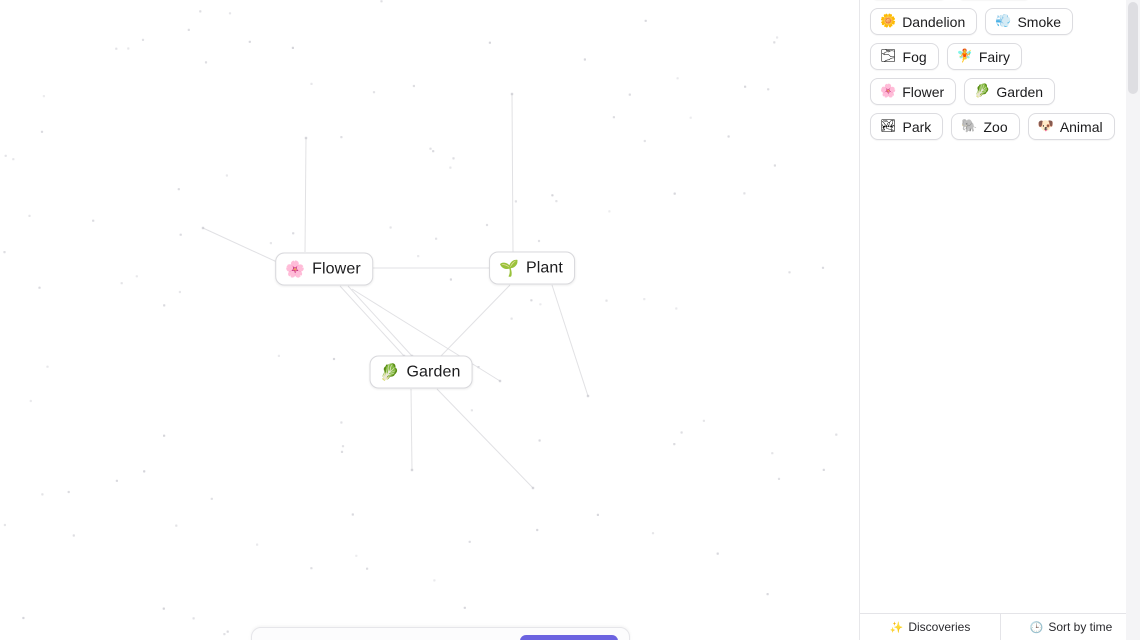 This screenshot has width=1140, height=640. Describe the element at coordinates (1045, 126) in the screenshot. I see `dog-face-icon: 🐶` at that location.